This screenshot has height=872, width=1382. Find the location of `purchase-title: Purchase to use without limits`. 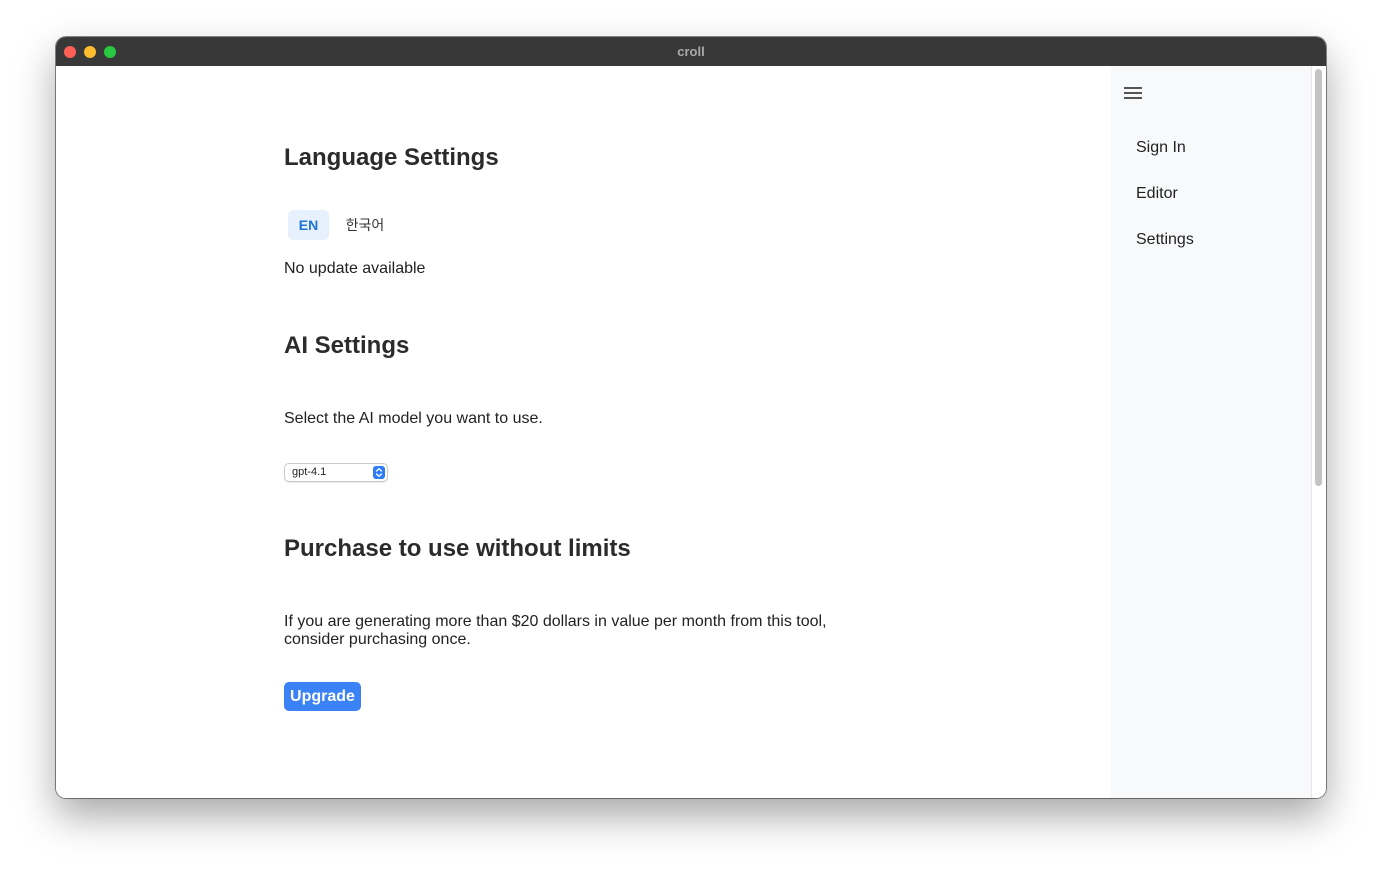

purchase-title: Purchase to use without limits is located at coordinates (457, 548).